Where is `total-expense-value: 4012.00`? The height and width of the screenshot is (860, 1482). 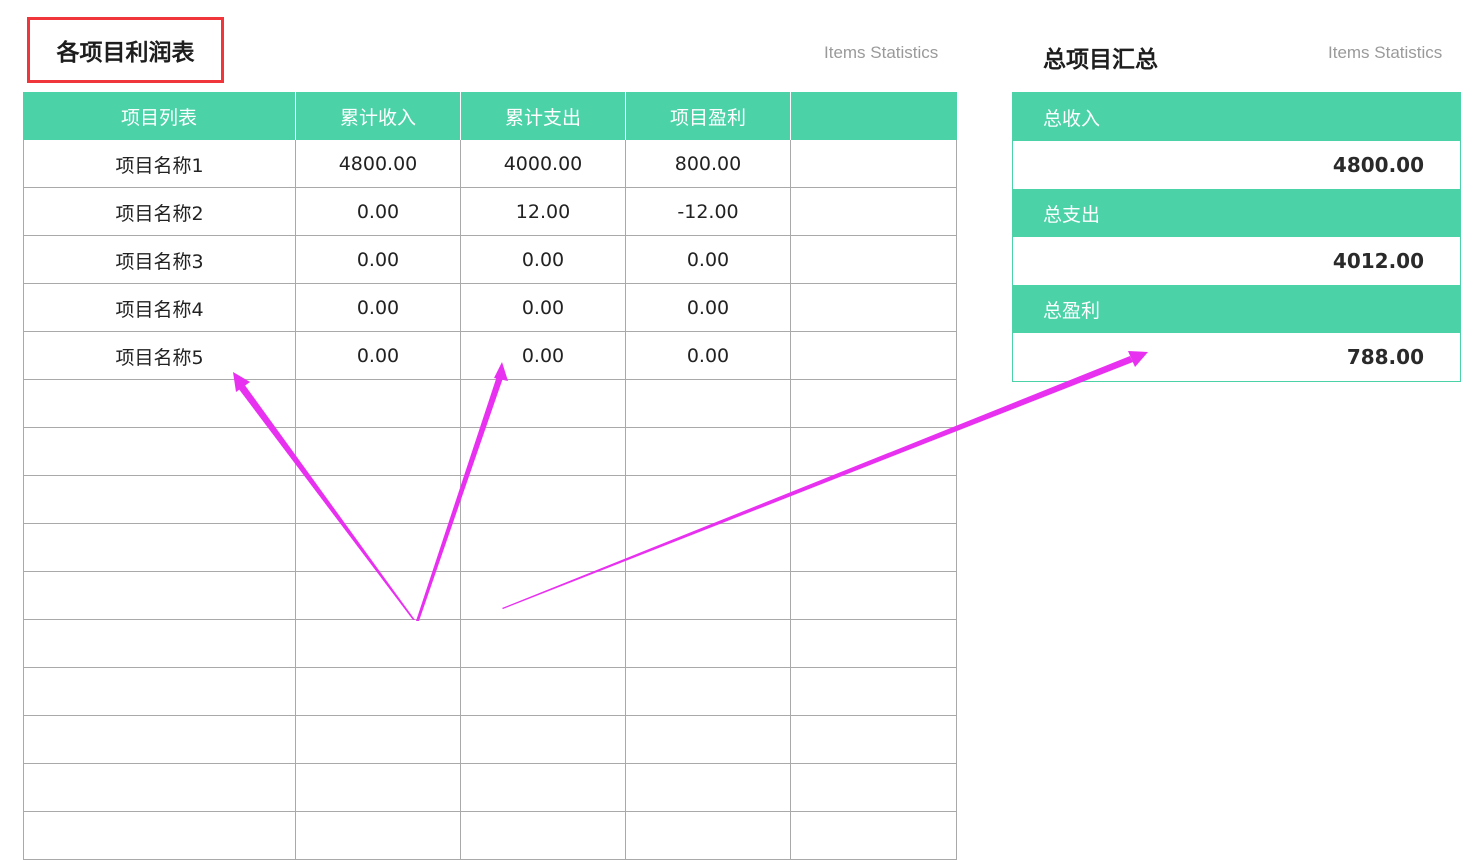
total-expense-value: 4012.00 is located at coordinates (1236, 261).